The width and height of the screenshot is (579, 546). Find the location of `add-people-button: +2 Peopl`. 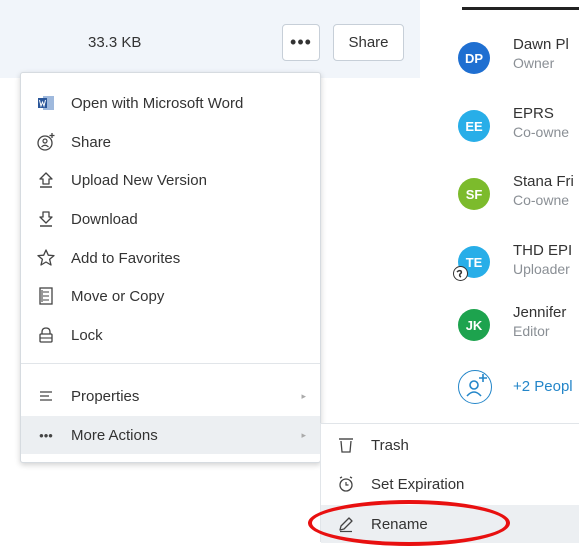

add-people-button: +2 Peopl is located at coordinates (518, 390).